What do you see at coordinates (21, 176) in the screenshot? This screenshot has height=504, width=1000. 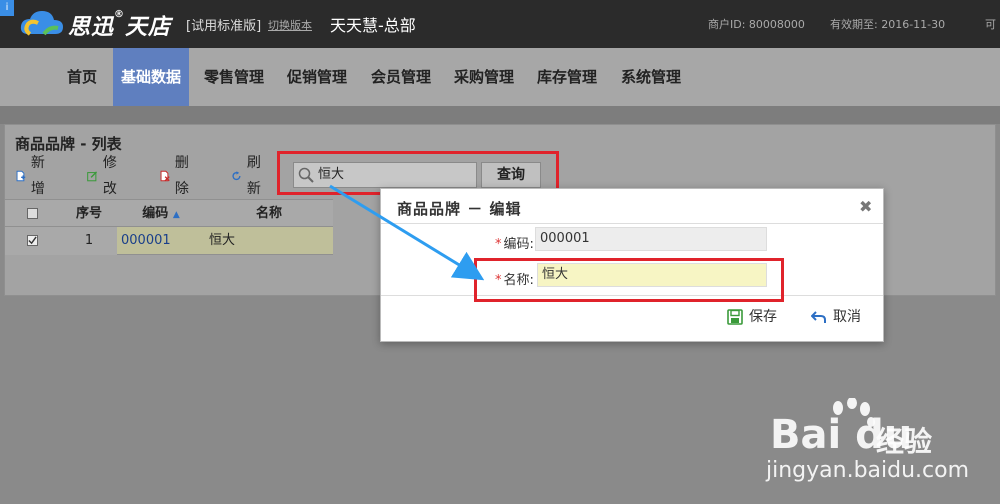 I see `add-file-icon` at bounding box center [21, 176].